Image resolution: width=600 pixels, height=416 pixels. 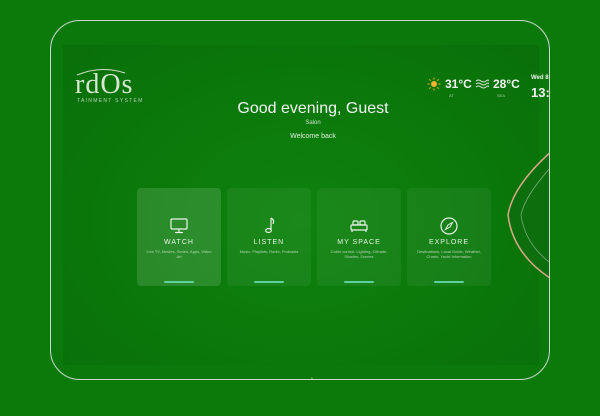 What do you see at coordinates (179, 226) in the screenshot?
I see `tv-icon` at bounding box center [179, 226].